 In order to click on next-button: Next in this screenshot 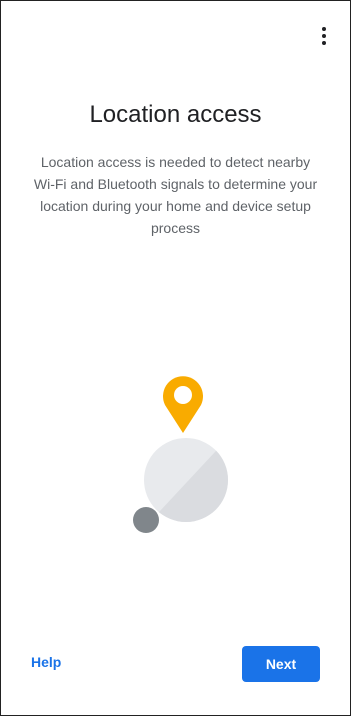, I will do `click(281, 664)`.